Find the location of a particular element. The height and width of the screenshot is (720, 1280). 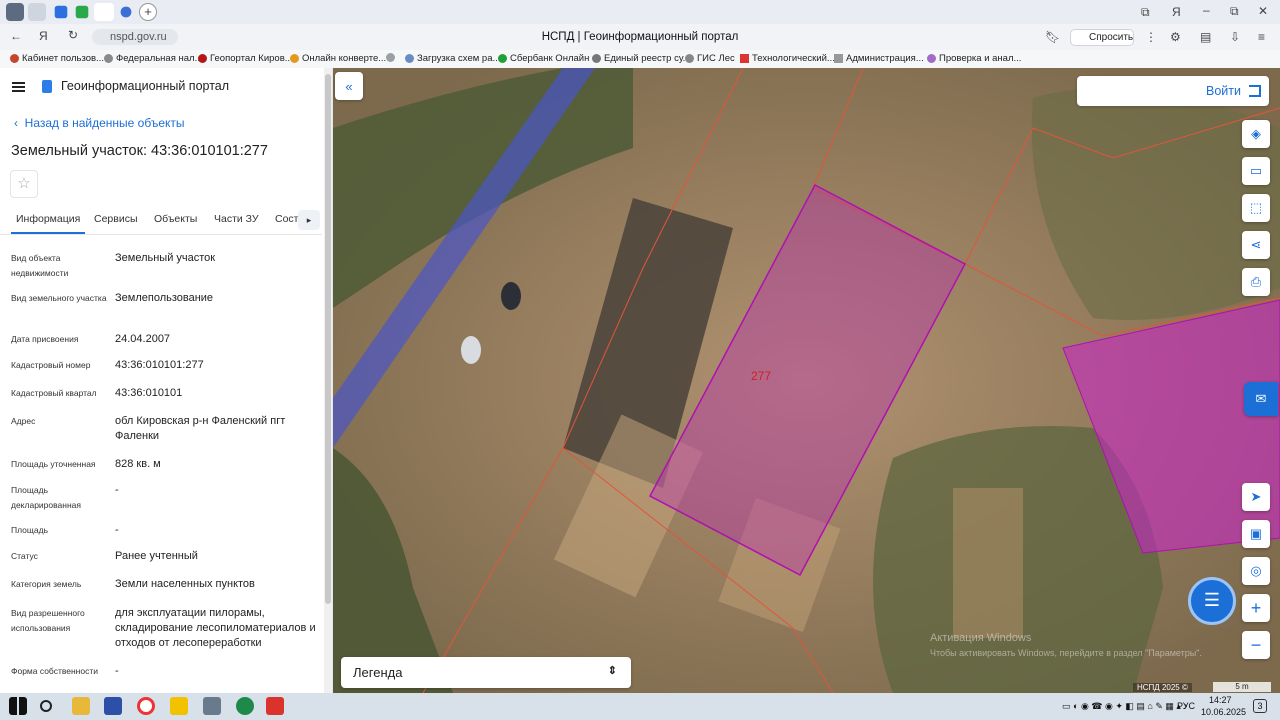

photo-app-icon is located at coordinates (212, 706).